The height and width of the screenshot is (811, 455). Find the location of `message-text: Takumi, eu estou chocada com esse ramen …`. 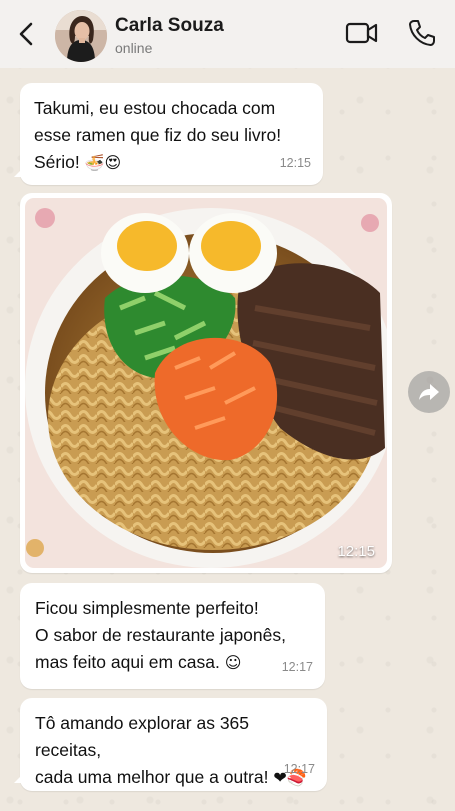

message-text: Takumi, eu estou chocada com esse ramen … is located at coordinates (158, 135).